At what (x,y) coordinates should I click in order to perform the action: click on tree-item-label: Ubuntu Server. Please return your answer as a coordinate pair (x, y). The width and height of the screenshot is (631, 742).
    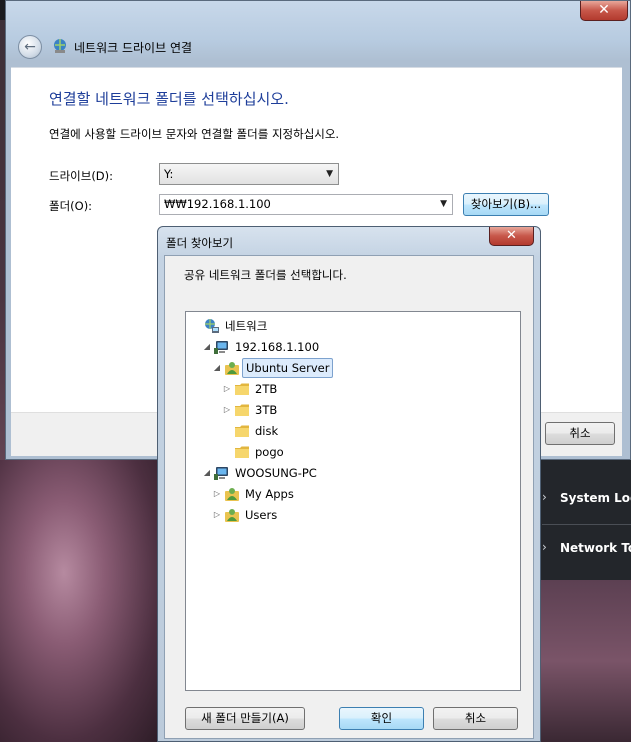
    Looking at the image, I should click on (288, 368).